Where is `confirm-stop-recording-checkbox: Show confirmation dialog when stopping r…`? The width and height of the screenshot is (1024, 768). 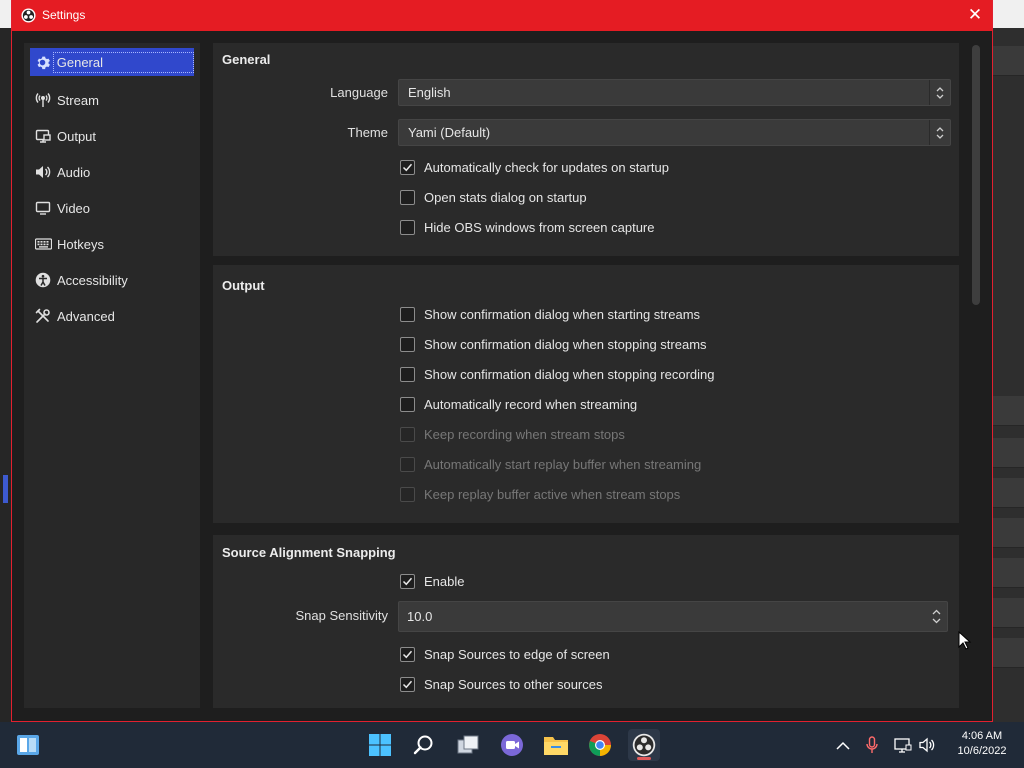 confirm-stop-recording-checkbox: Show confirmation dialog when stopping r… is located at coordinates (557, 374).